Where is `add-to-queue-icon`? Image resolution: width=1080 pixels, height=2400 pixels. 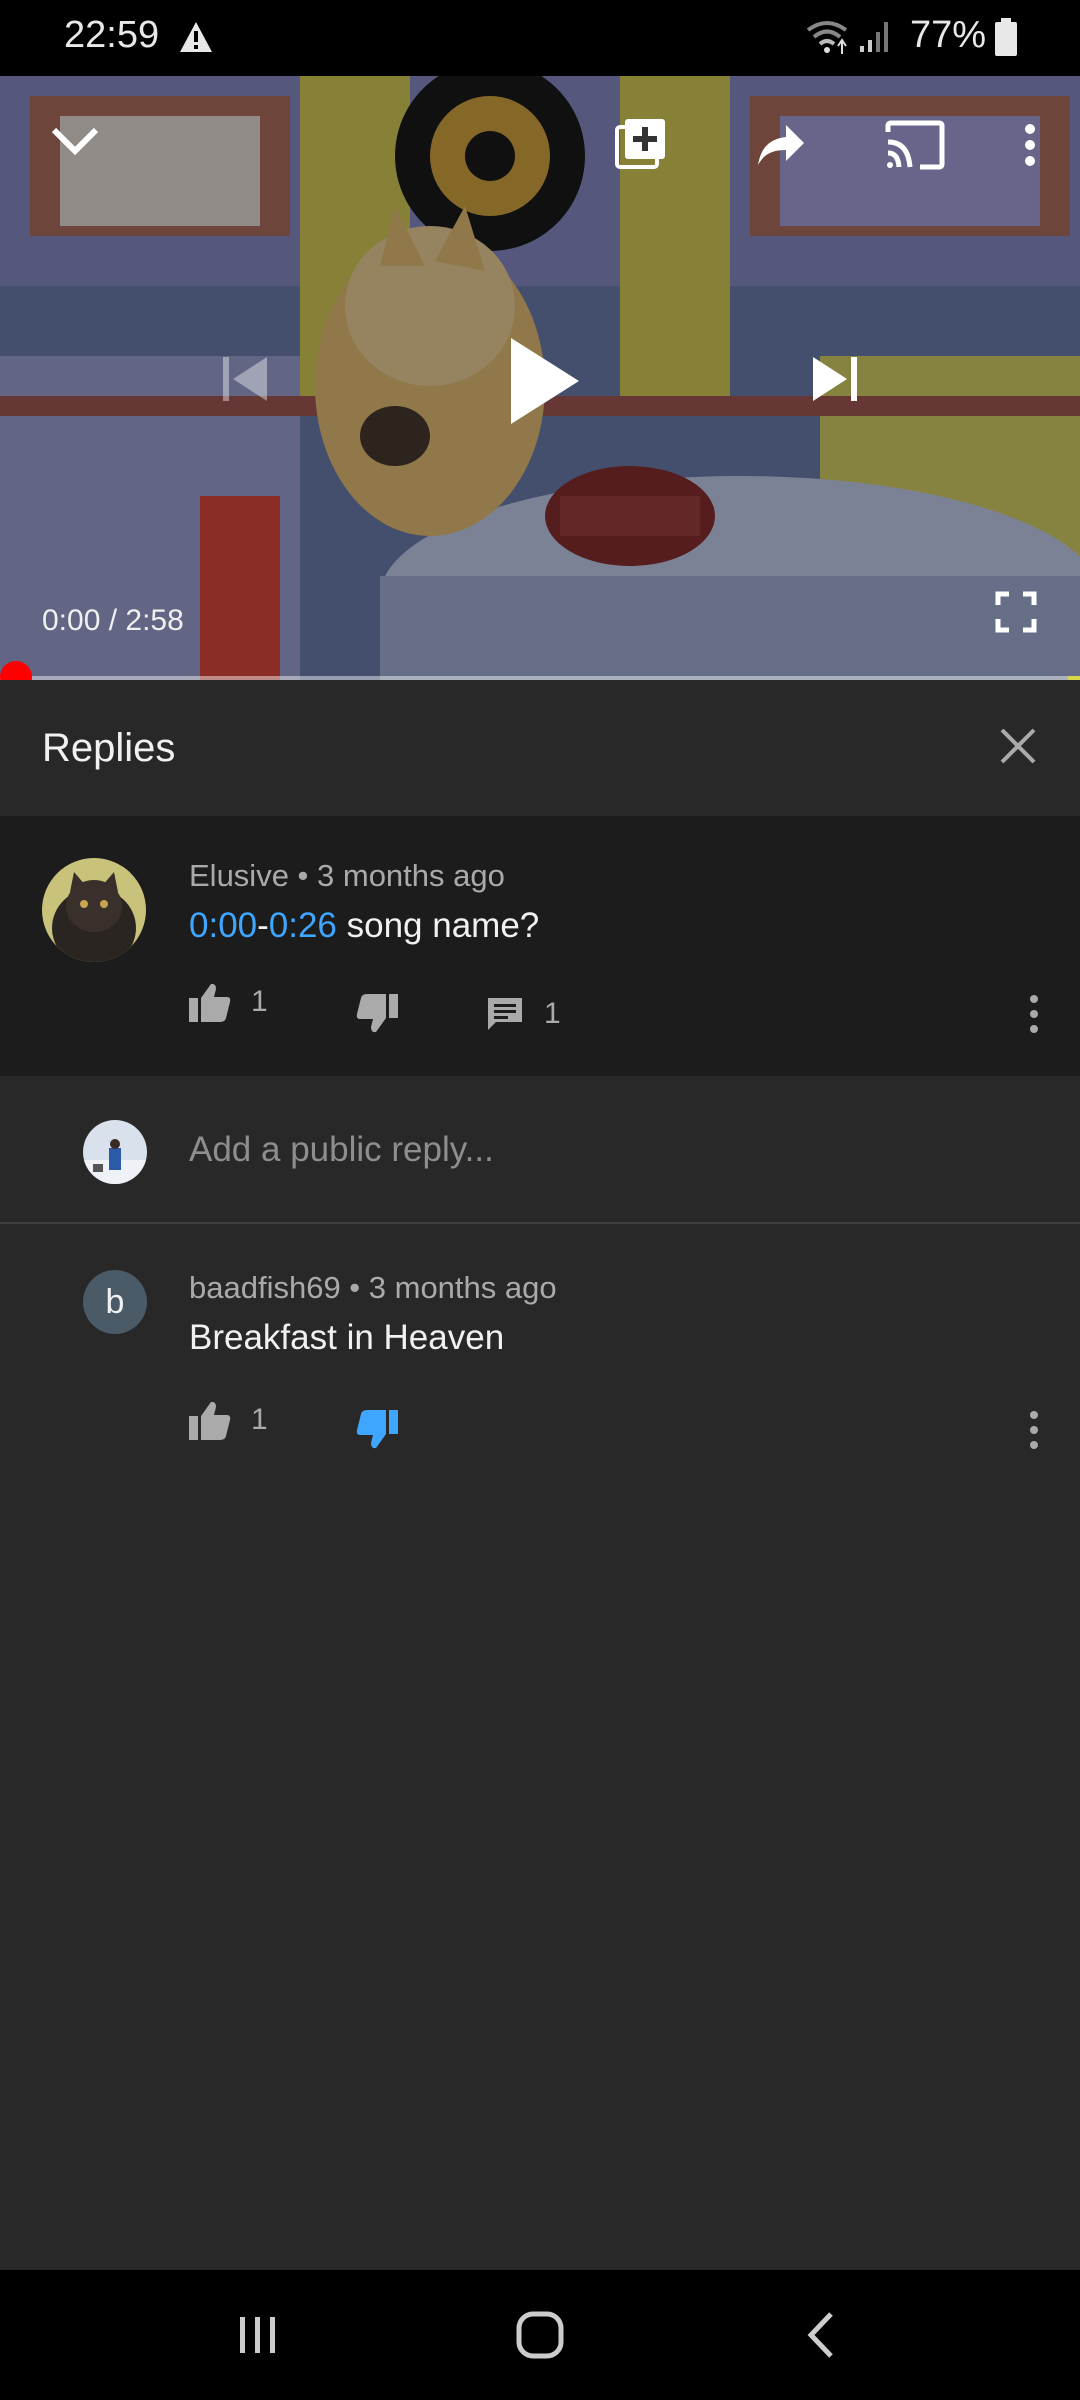
add-to-queue-icon is located at coordinates (640, 144).